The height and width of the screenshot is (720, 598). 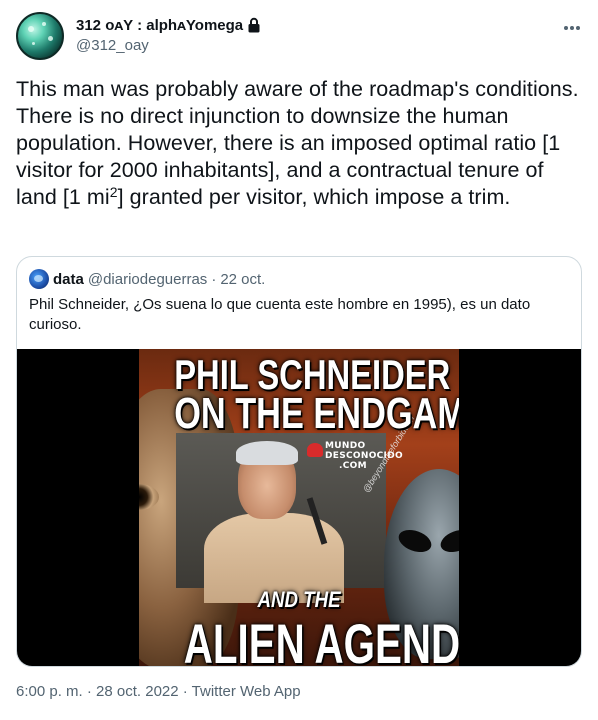 I want to click on author-avatar, so click(x=40, y=36).